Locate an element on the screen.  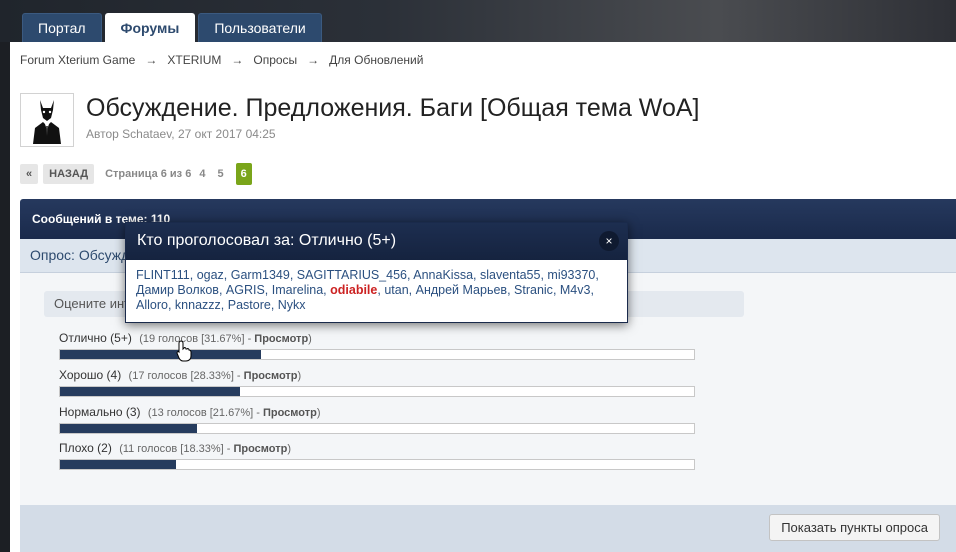
voters-popup-header: Кто проголосовал за: Отлично (5+) × is located at coordinates (376, 241).